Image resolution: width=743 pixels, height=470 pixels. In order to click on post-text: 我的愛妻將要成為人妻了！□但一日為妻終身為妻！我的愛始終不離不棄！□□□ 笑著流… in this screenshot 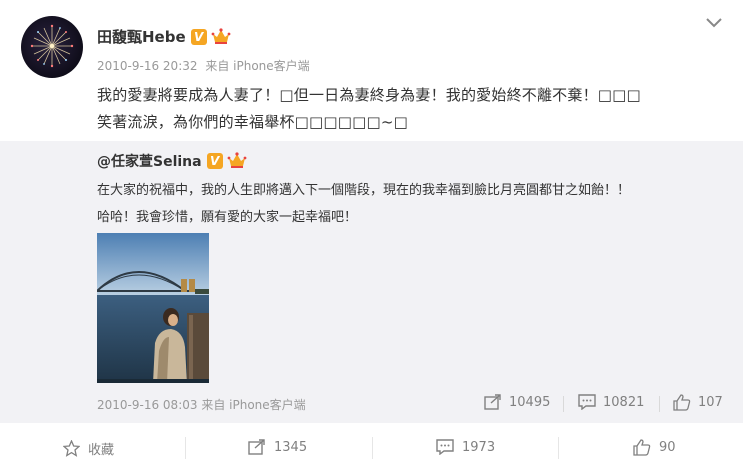, I will do `click(407, 109)`.